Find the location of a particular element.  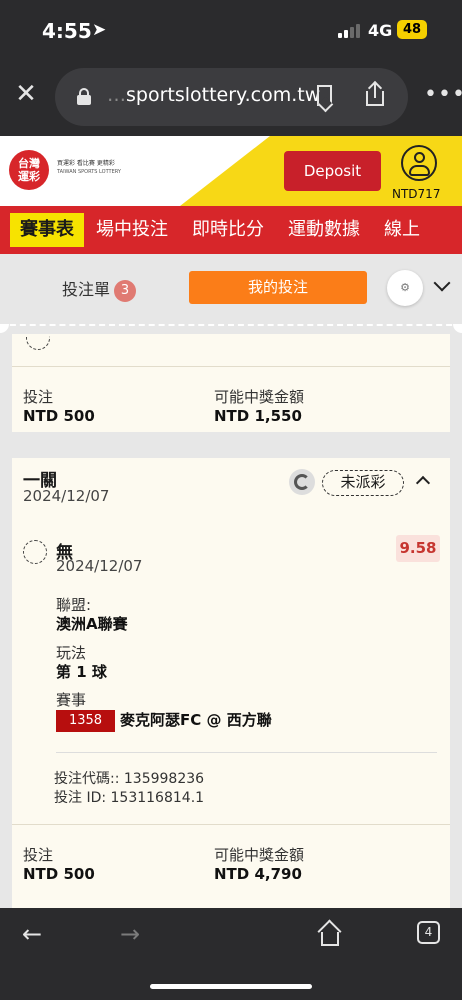

market-label: 玩法 is located at coordinates (71, 653).